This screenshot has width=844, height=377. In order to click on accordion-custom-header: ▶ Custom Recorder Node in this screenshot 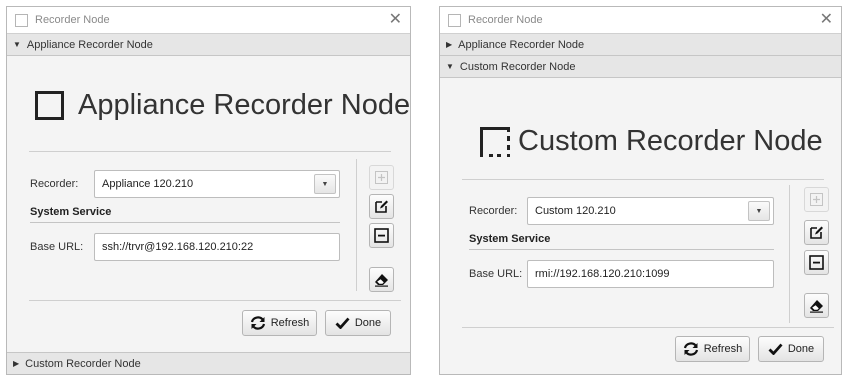, I will do `click(208, 363)`.